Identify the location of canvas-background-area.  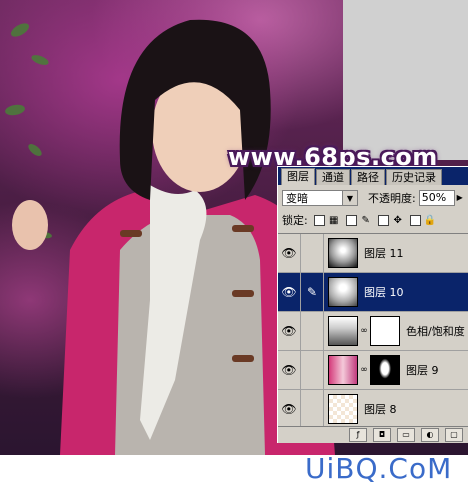
(405, 80).